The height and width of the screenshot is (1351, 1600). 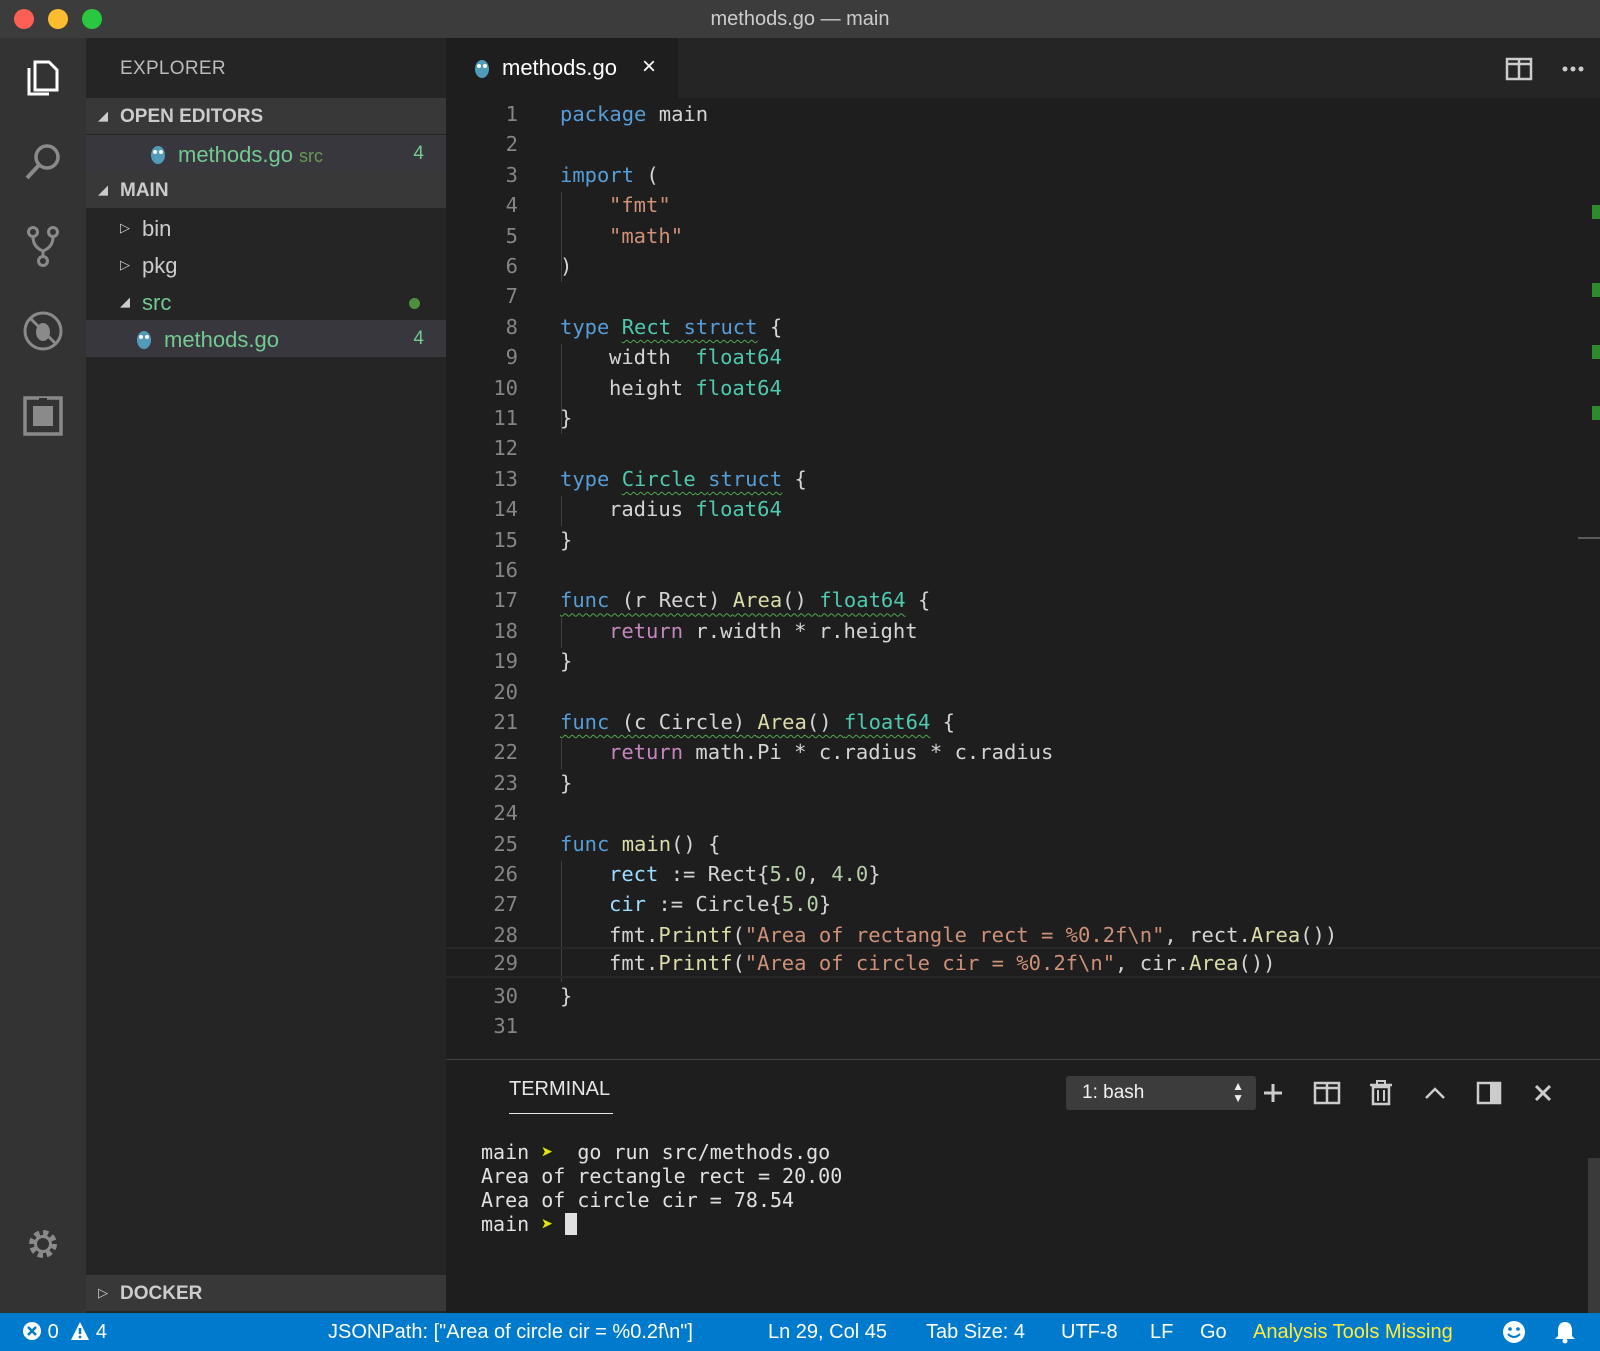 What do you see at coordinates (32, 1331) in the screenshot?
I see `error-icon` at bounding box center [32, 1331].